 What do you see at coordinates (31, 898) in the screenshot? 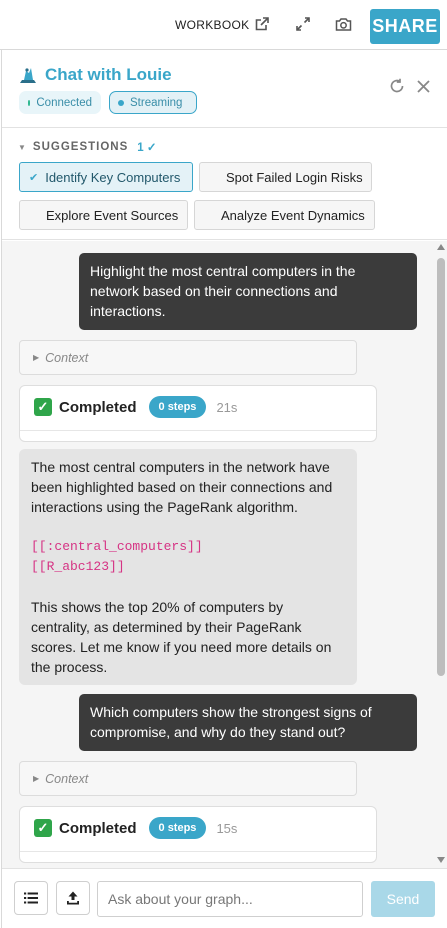
I see `list-icon` at bounding box center [31, 898].